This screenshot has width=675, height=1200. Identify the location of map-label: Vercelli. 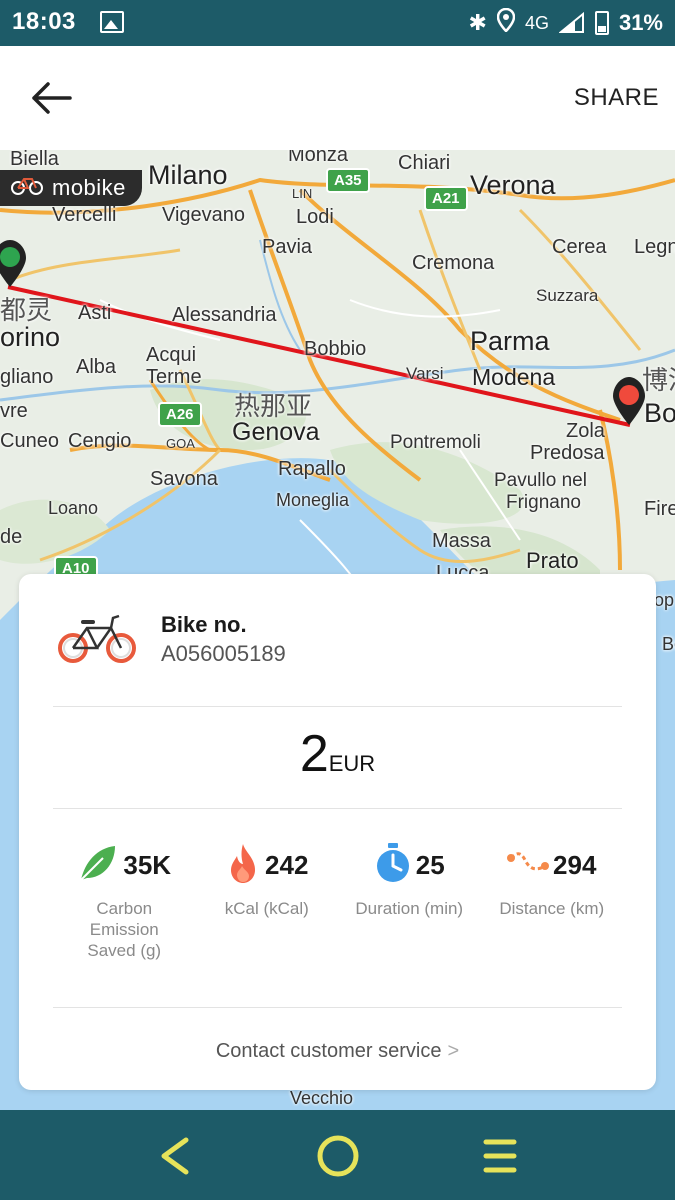
(84, 215).